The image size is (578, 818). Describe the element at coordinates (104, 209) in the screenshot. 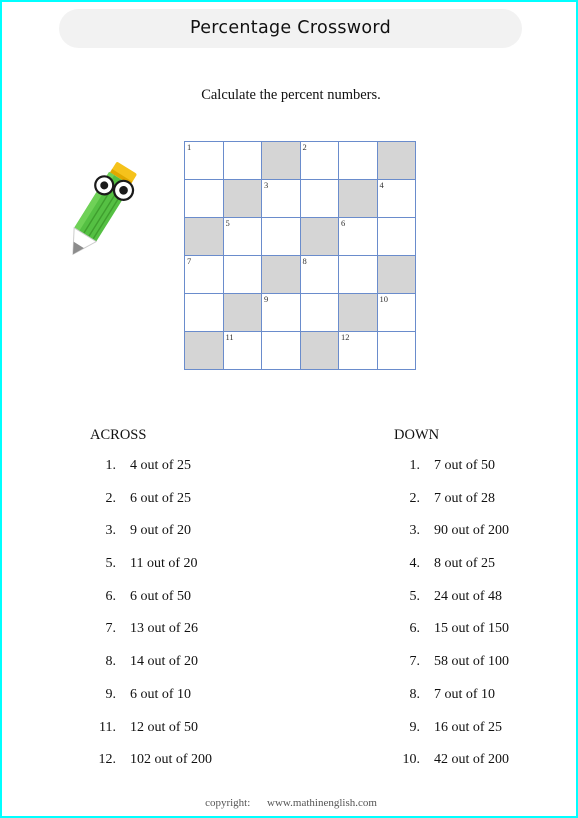

I see `pencil-icon` at that location.